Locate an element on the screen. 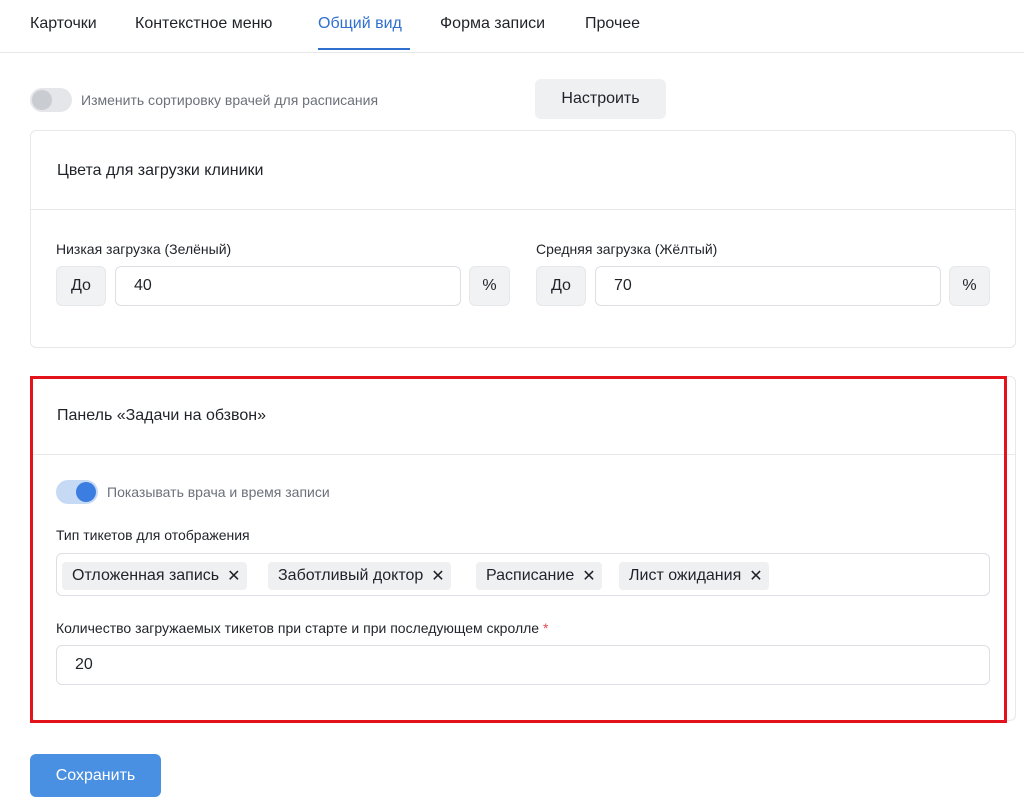  medium-load-label: Средняя загрузка (Жёлтый) is located at coordinates (627, 249).